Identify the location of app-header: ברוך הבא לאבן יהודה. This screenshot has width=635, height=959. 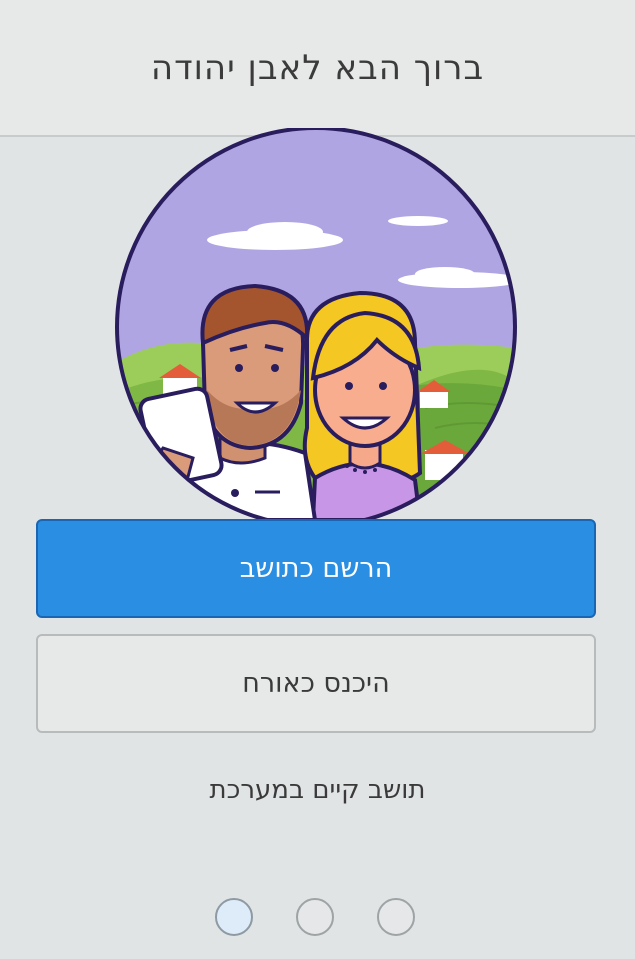
(317, 68).